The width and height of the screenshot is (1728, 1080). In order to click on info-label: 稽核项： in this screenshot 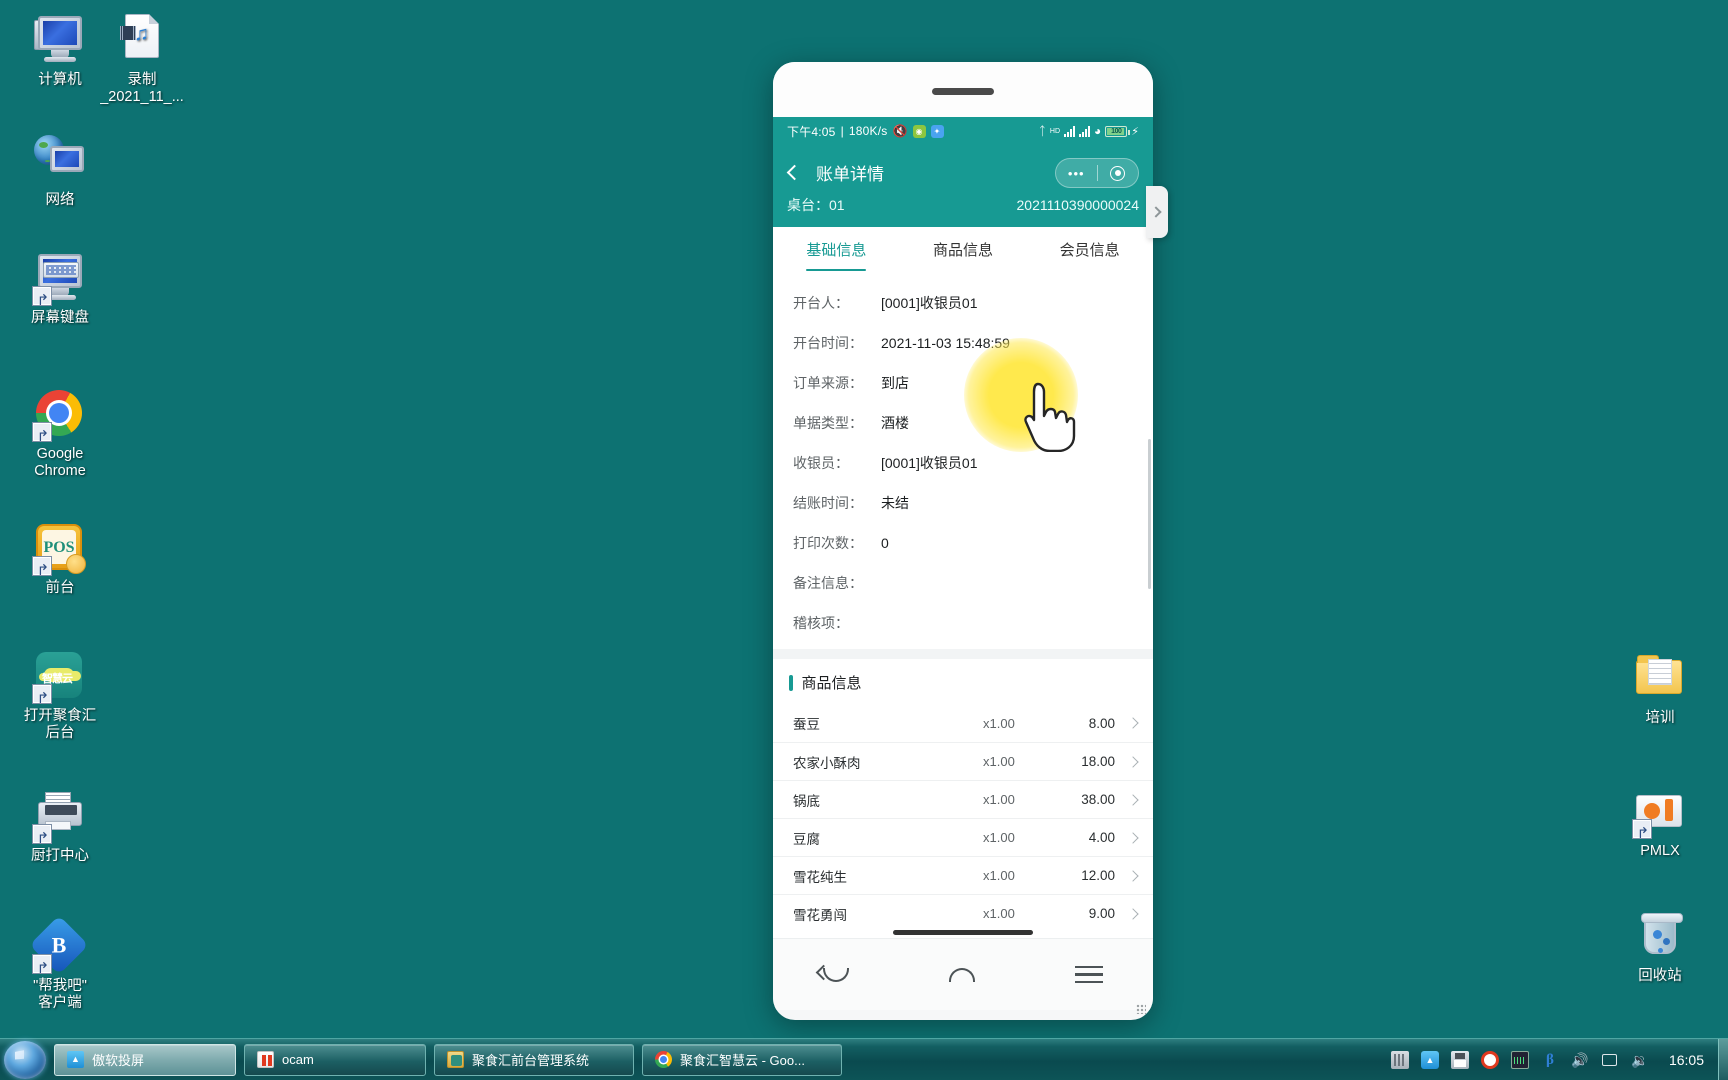, I will do `click(821, 623)`.